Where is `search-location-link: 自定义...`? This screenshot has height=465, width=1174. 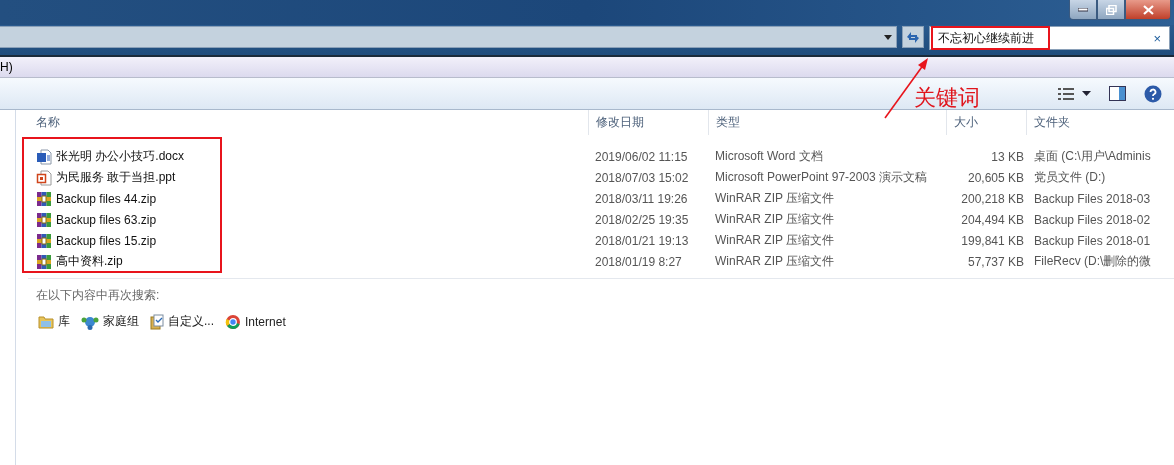
search-location-link: 自定义... is located at coordinates (182, 321).